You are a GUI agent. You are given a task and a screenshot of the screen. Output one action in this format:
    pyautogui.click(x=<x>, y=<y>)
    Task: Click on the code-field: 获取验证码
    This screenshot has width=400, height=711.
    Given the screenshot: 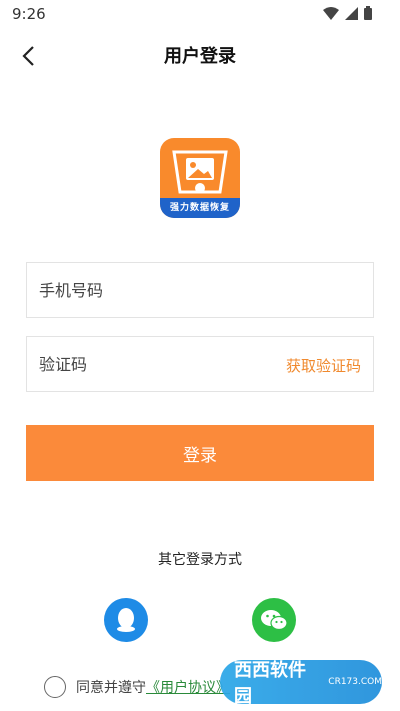 What is the action you would take?
    pyautogui.click(x=200, y=364)
    